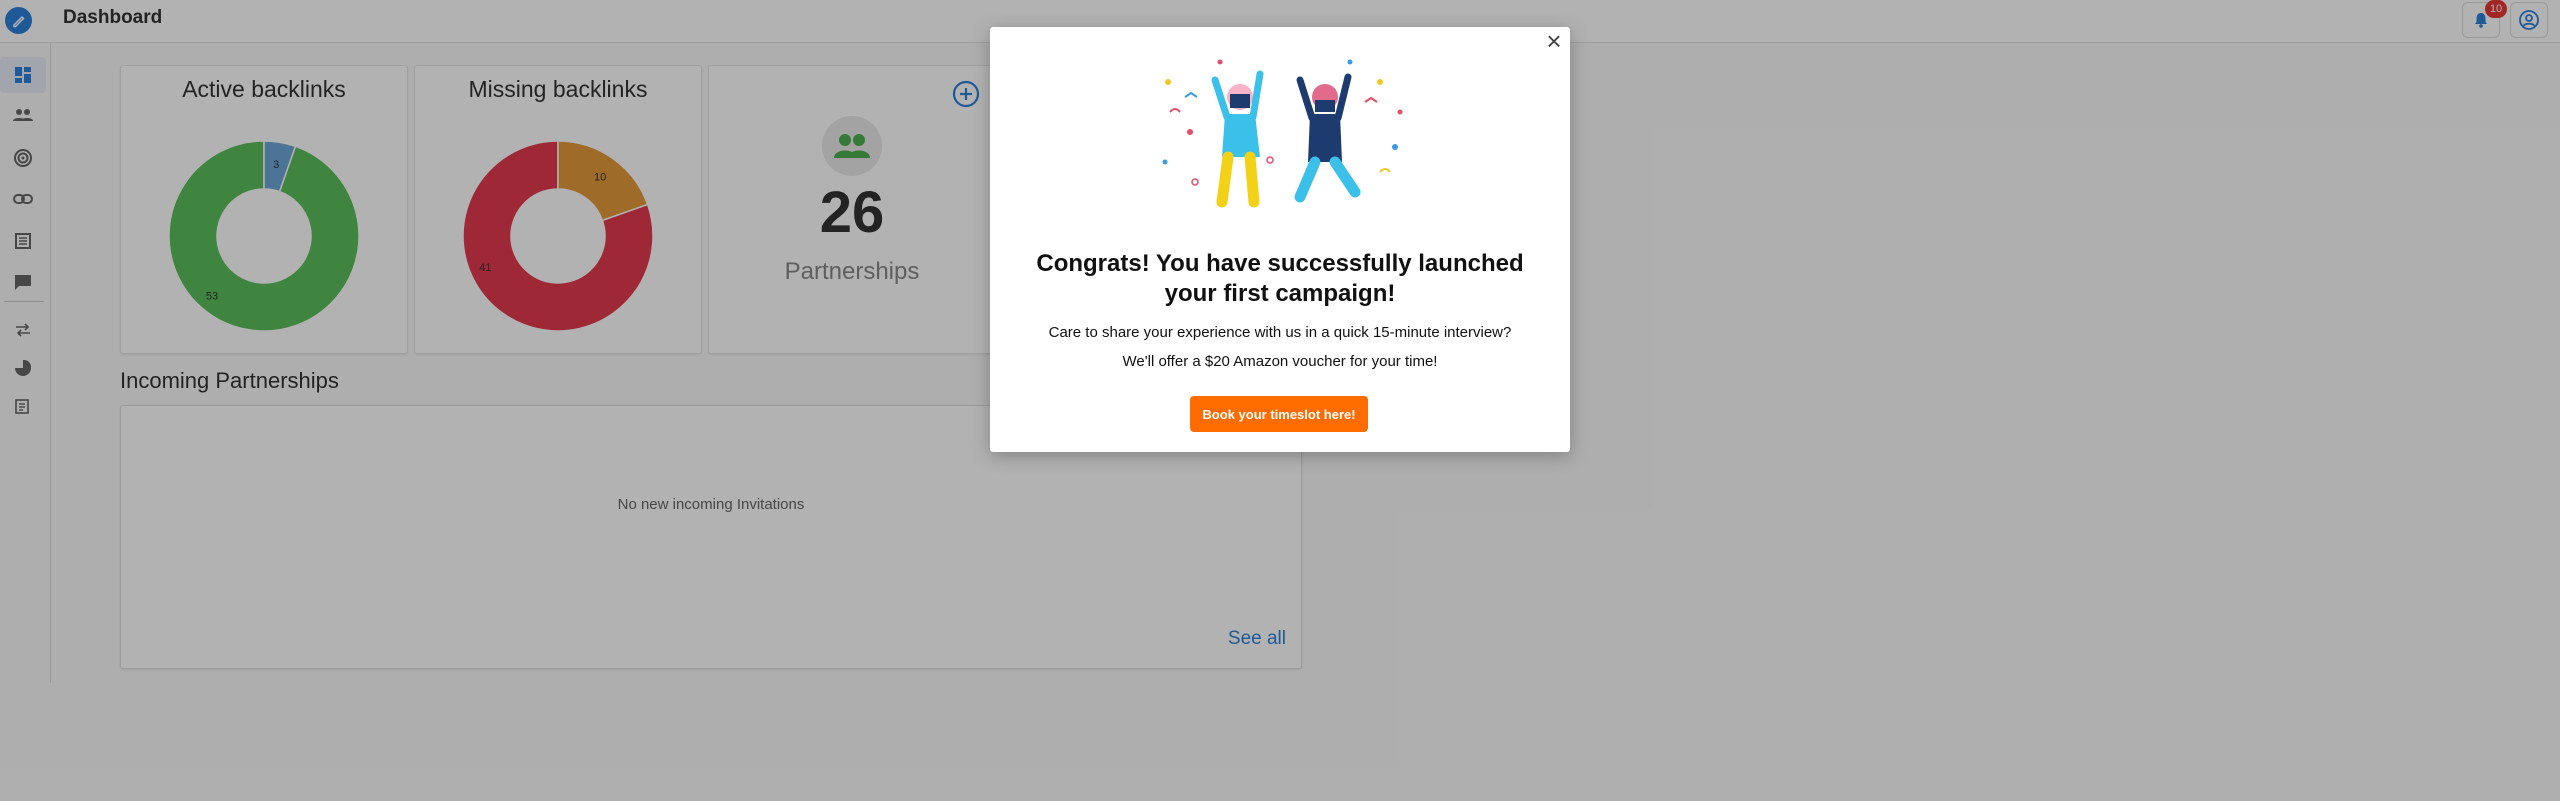  What do you see at coordinates (1279, 414) in the screenshot?
I see `book-timeslot-button: Book your timeslot here!` at bounding box center [1279, 414].